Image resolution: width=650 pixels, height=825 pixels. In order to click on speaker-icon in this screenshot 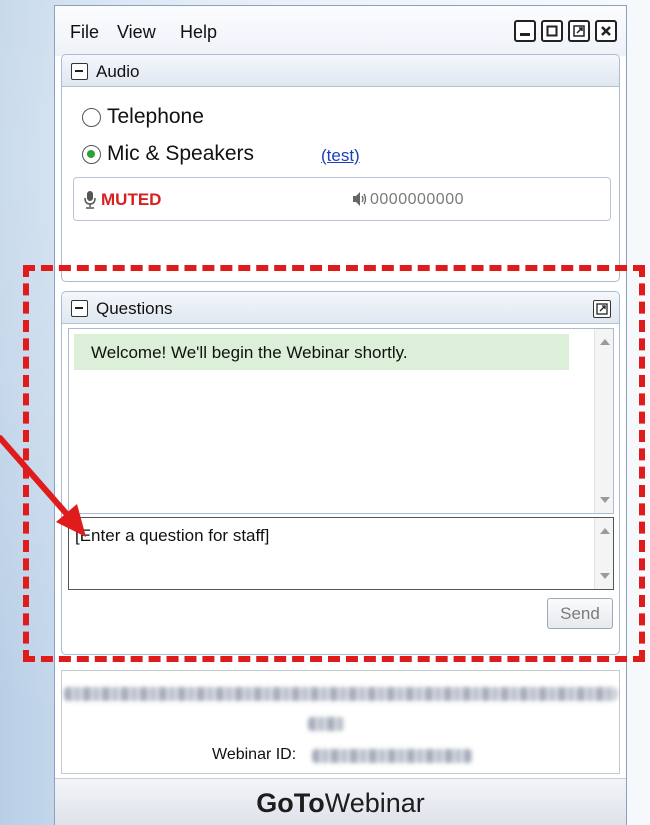, I will do `click(360, 199)`.